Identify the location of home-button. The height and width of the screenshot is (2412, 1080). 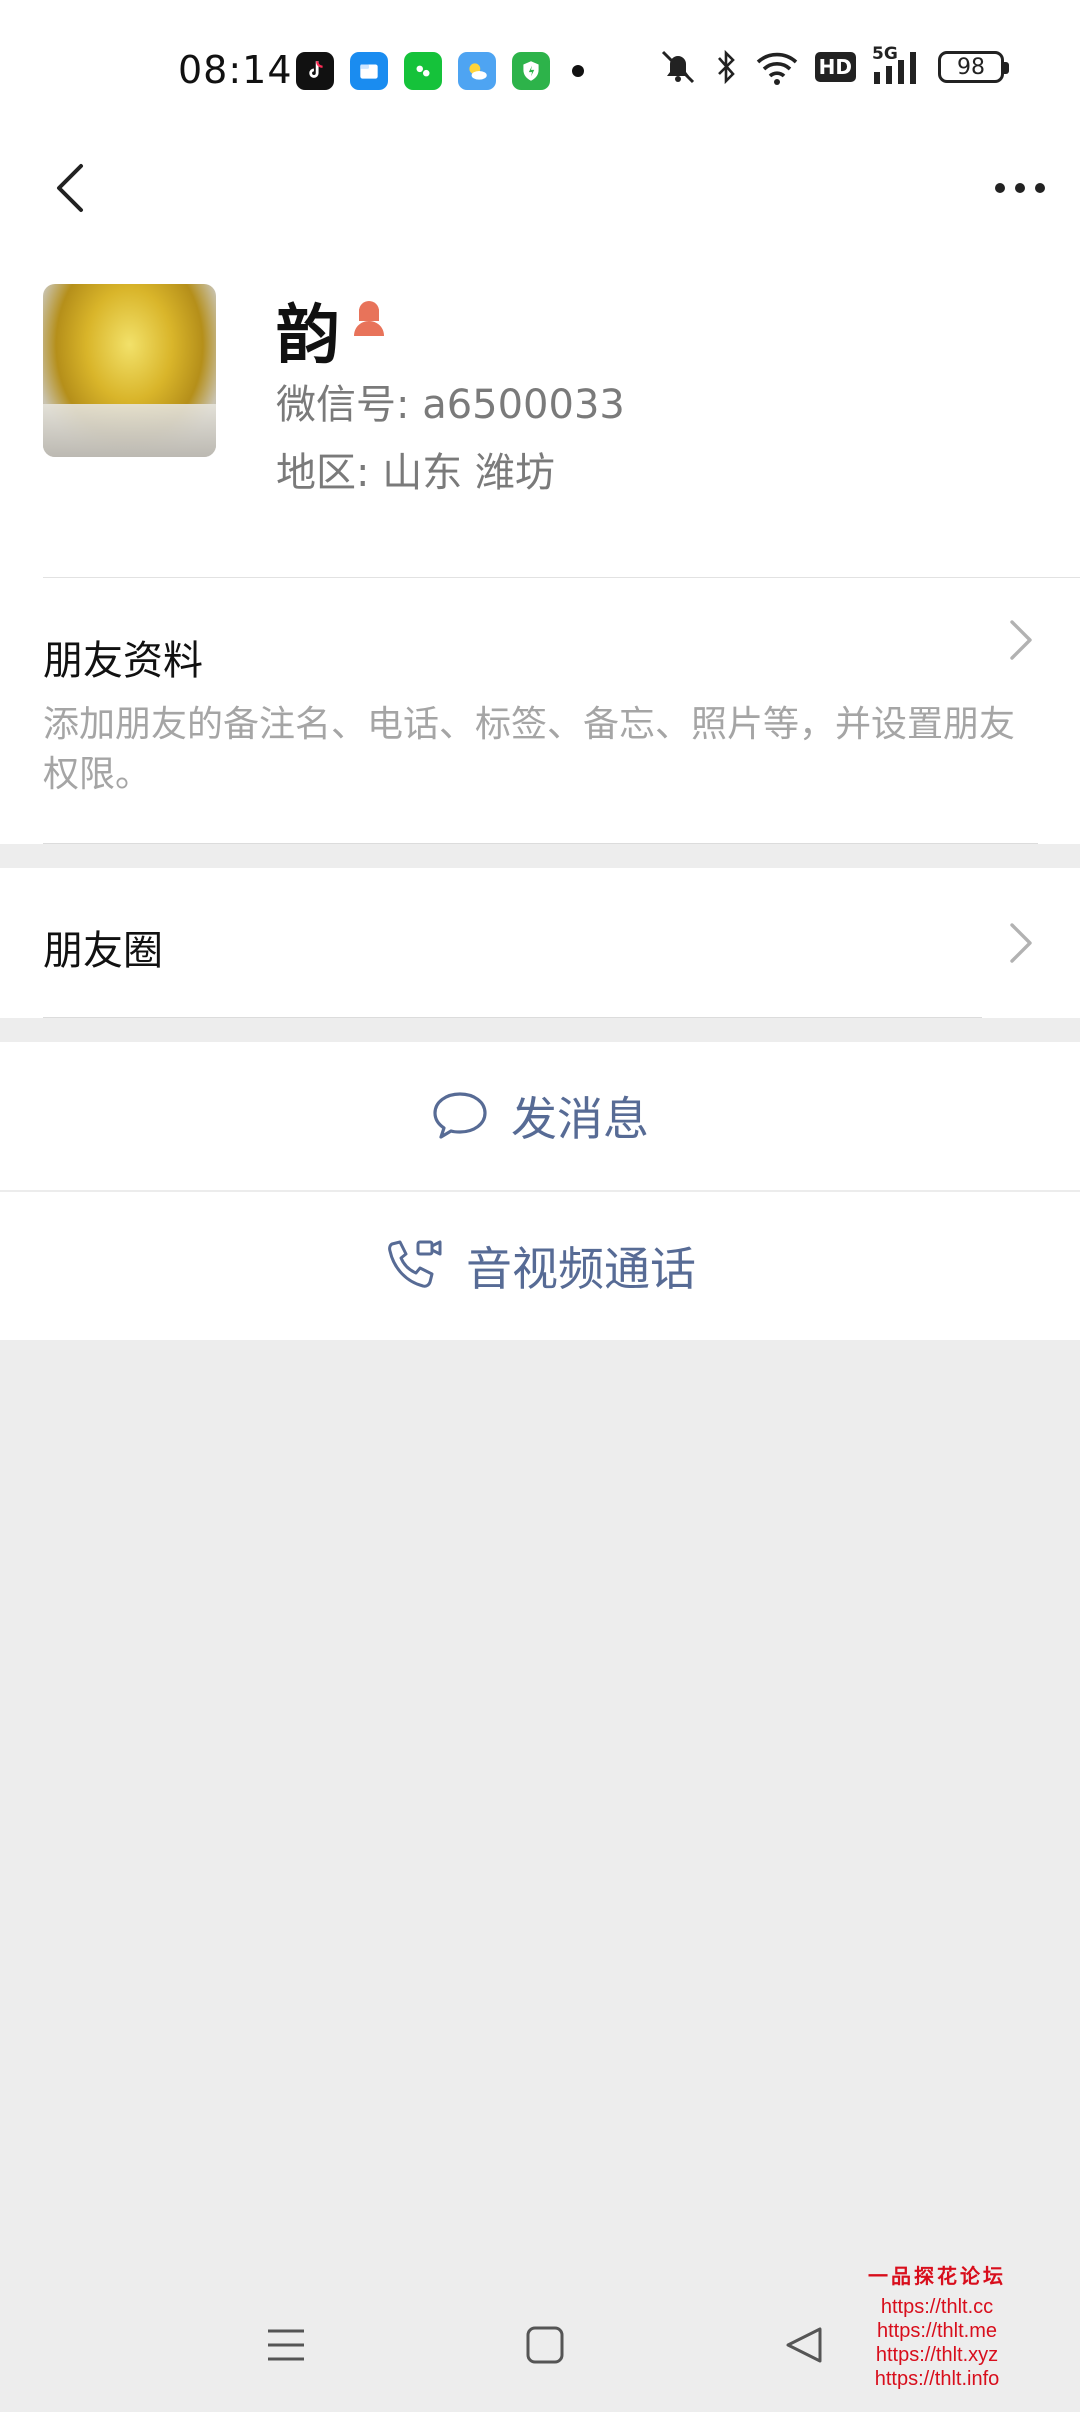
(545, 2345).